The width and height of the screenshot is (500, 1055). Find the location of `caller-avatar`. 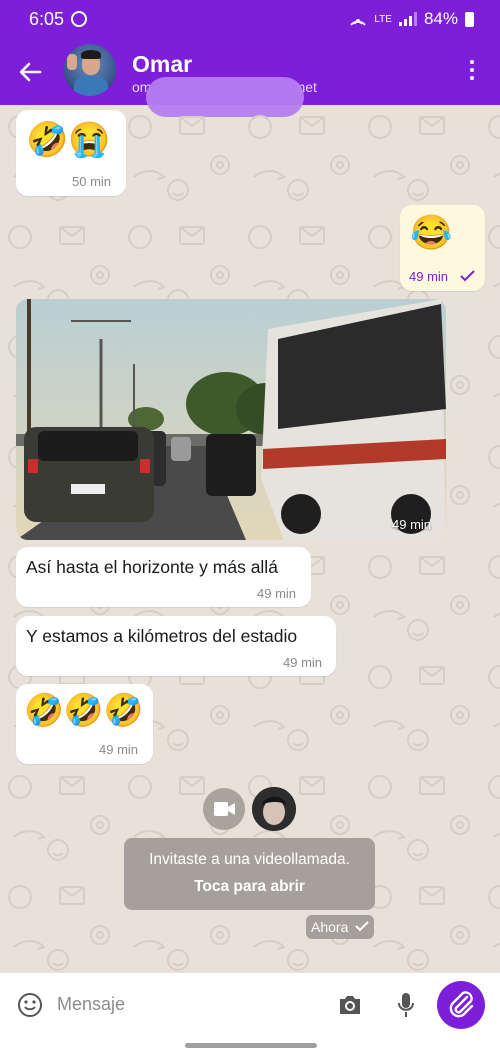

caller-avatar is located at coordinates (274, 809).